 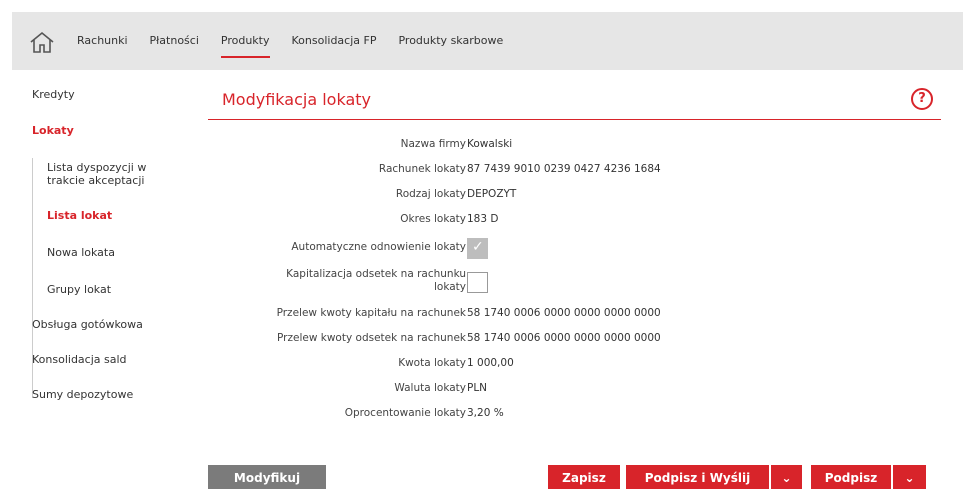 What do you see at coordinates (42, 42) in the screenshot?
I see `home-icon` at bounding box center [42, 42].